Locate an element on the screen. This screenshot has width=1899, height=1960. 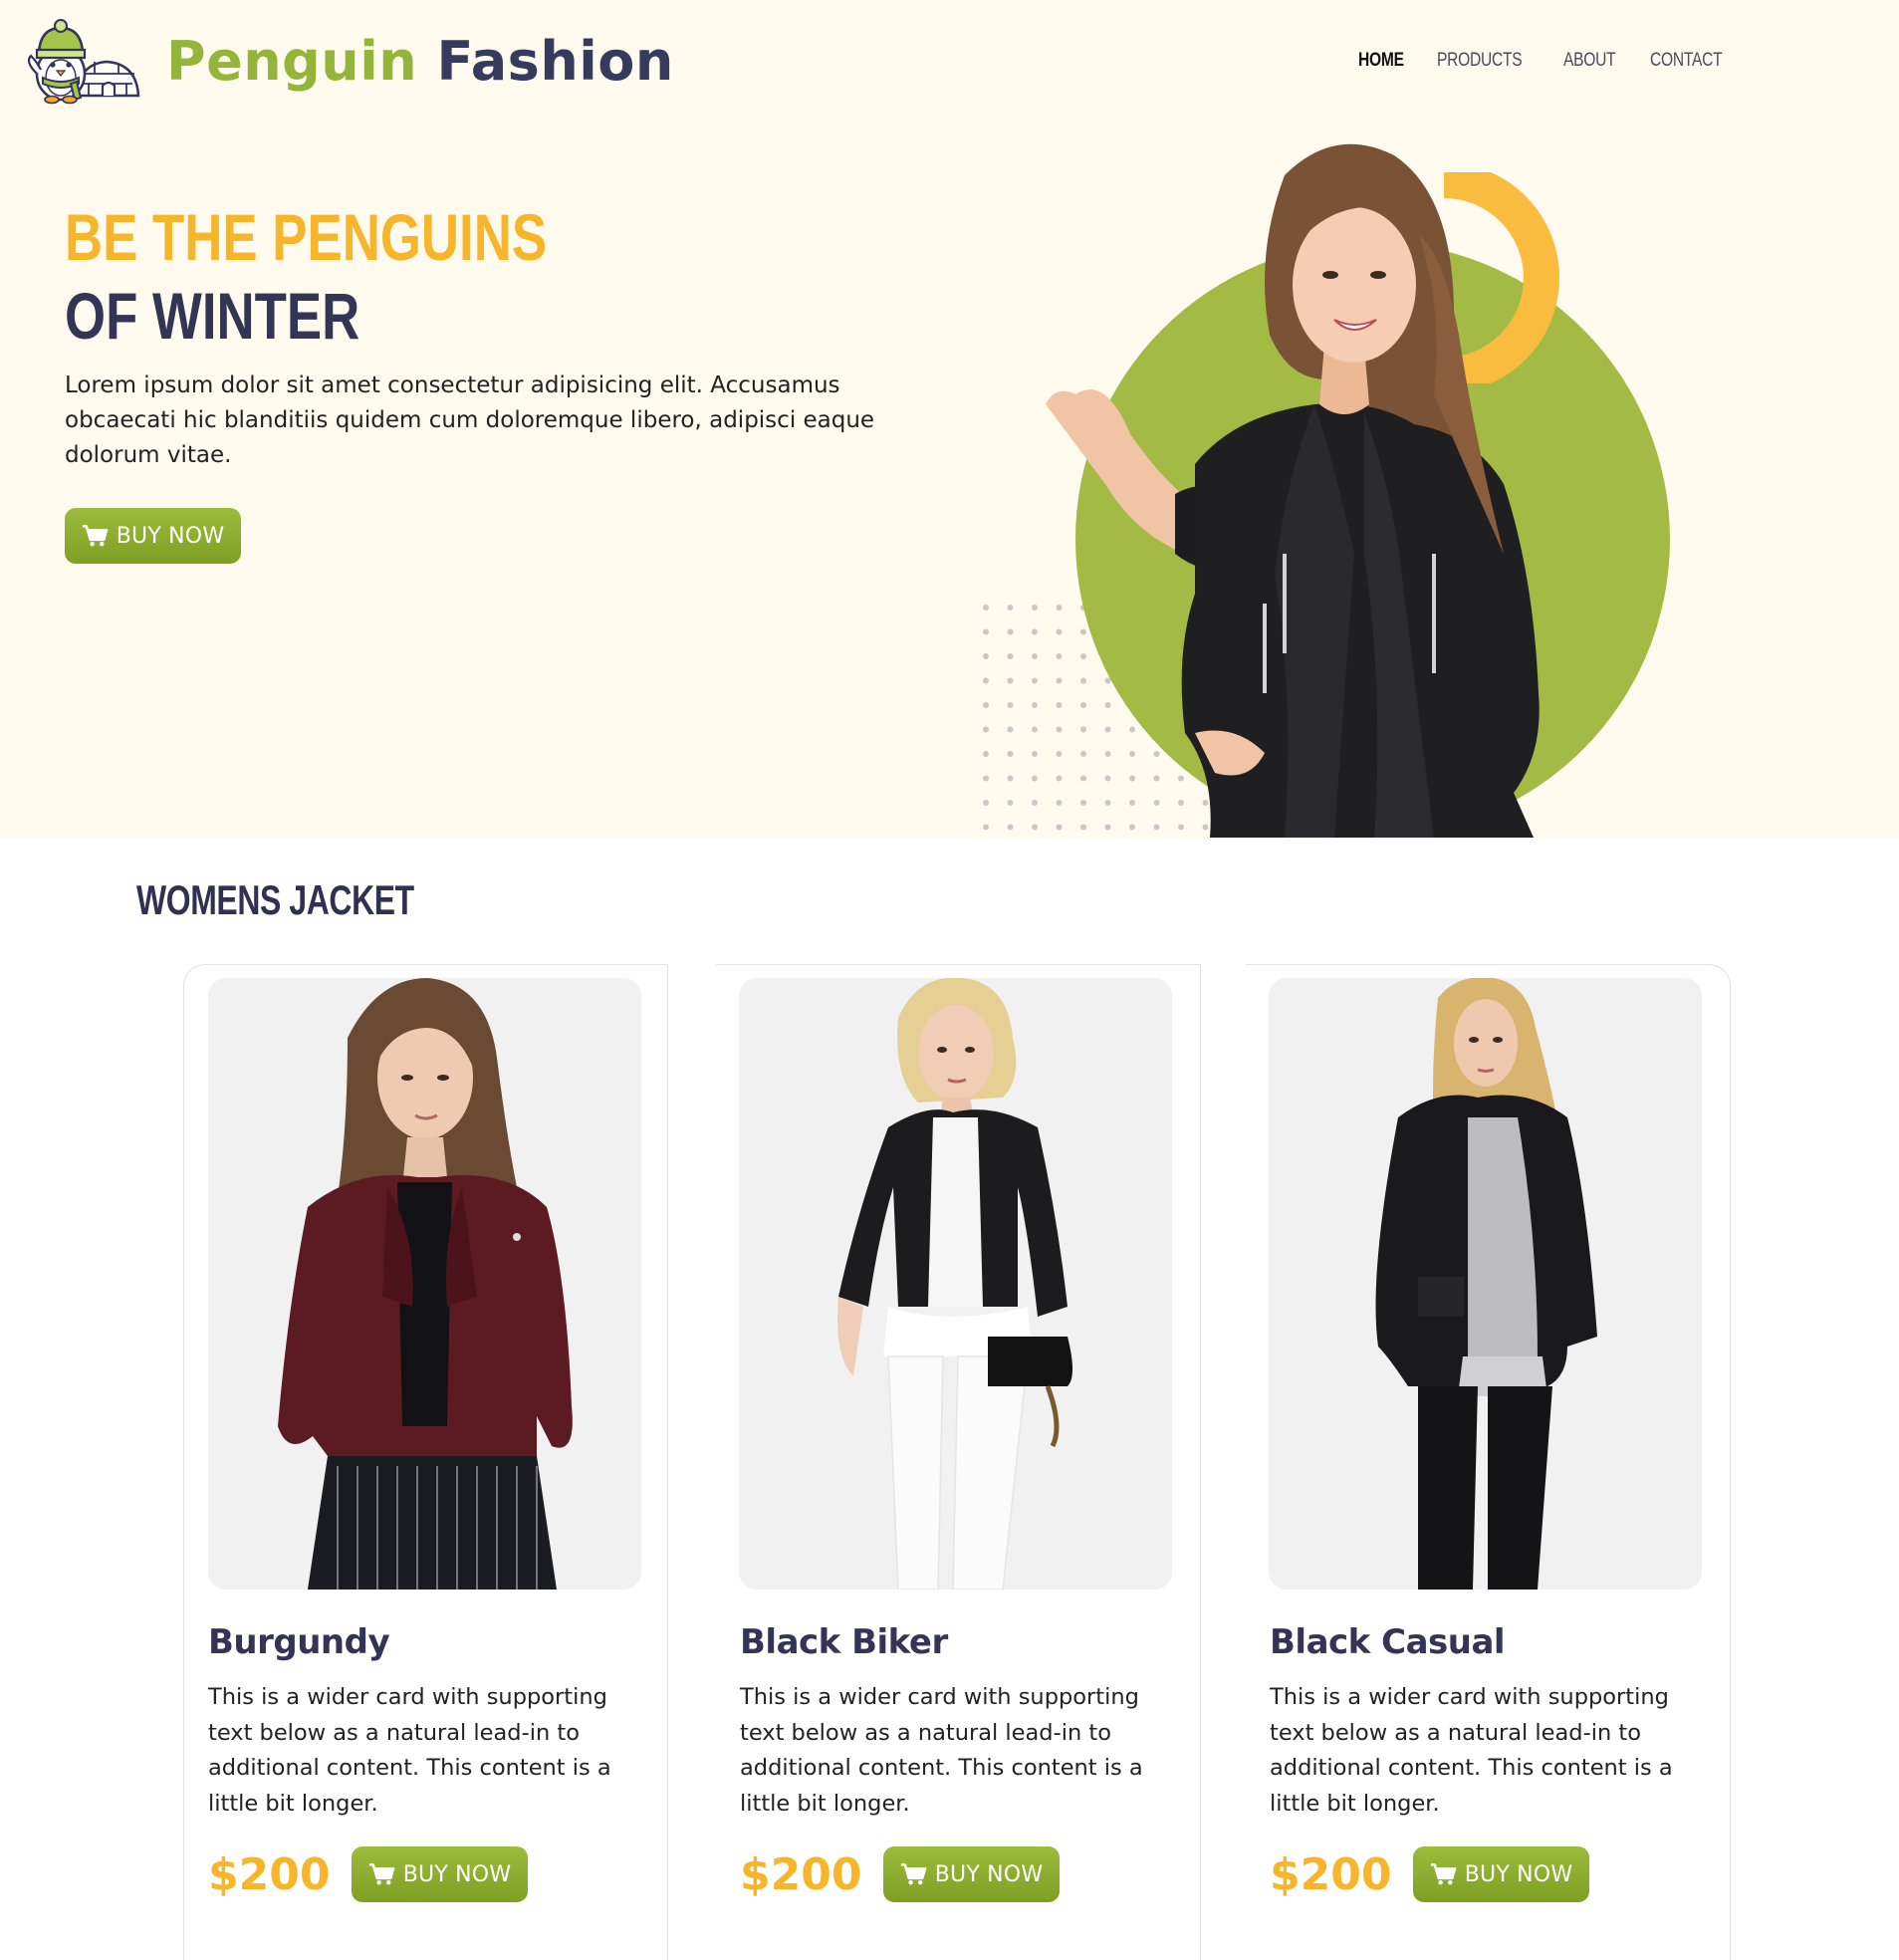
burgundy-jacket-model-image is located at coordinates (425, 1284).